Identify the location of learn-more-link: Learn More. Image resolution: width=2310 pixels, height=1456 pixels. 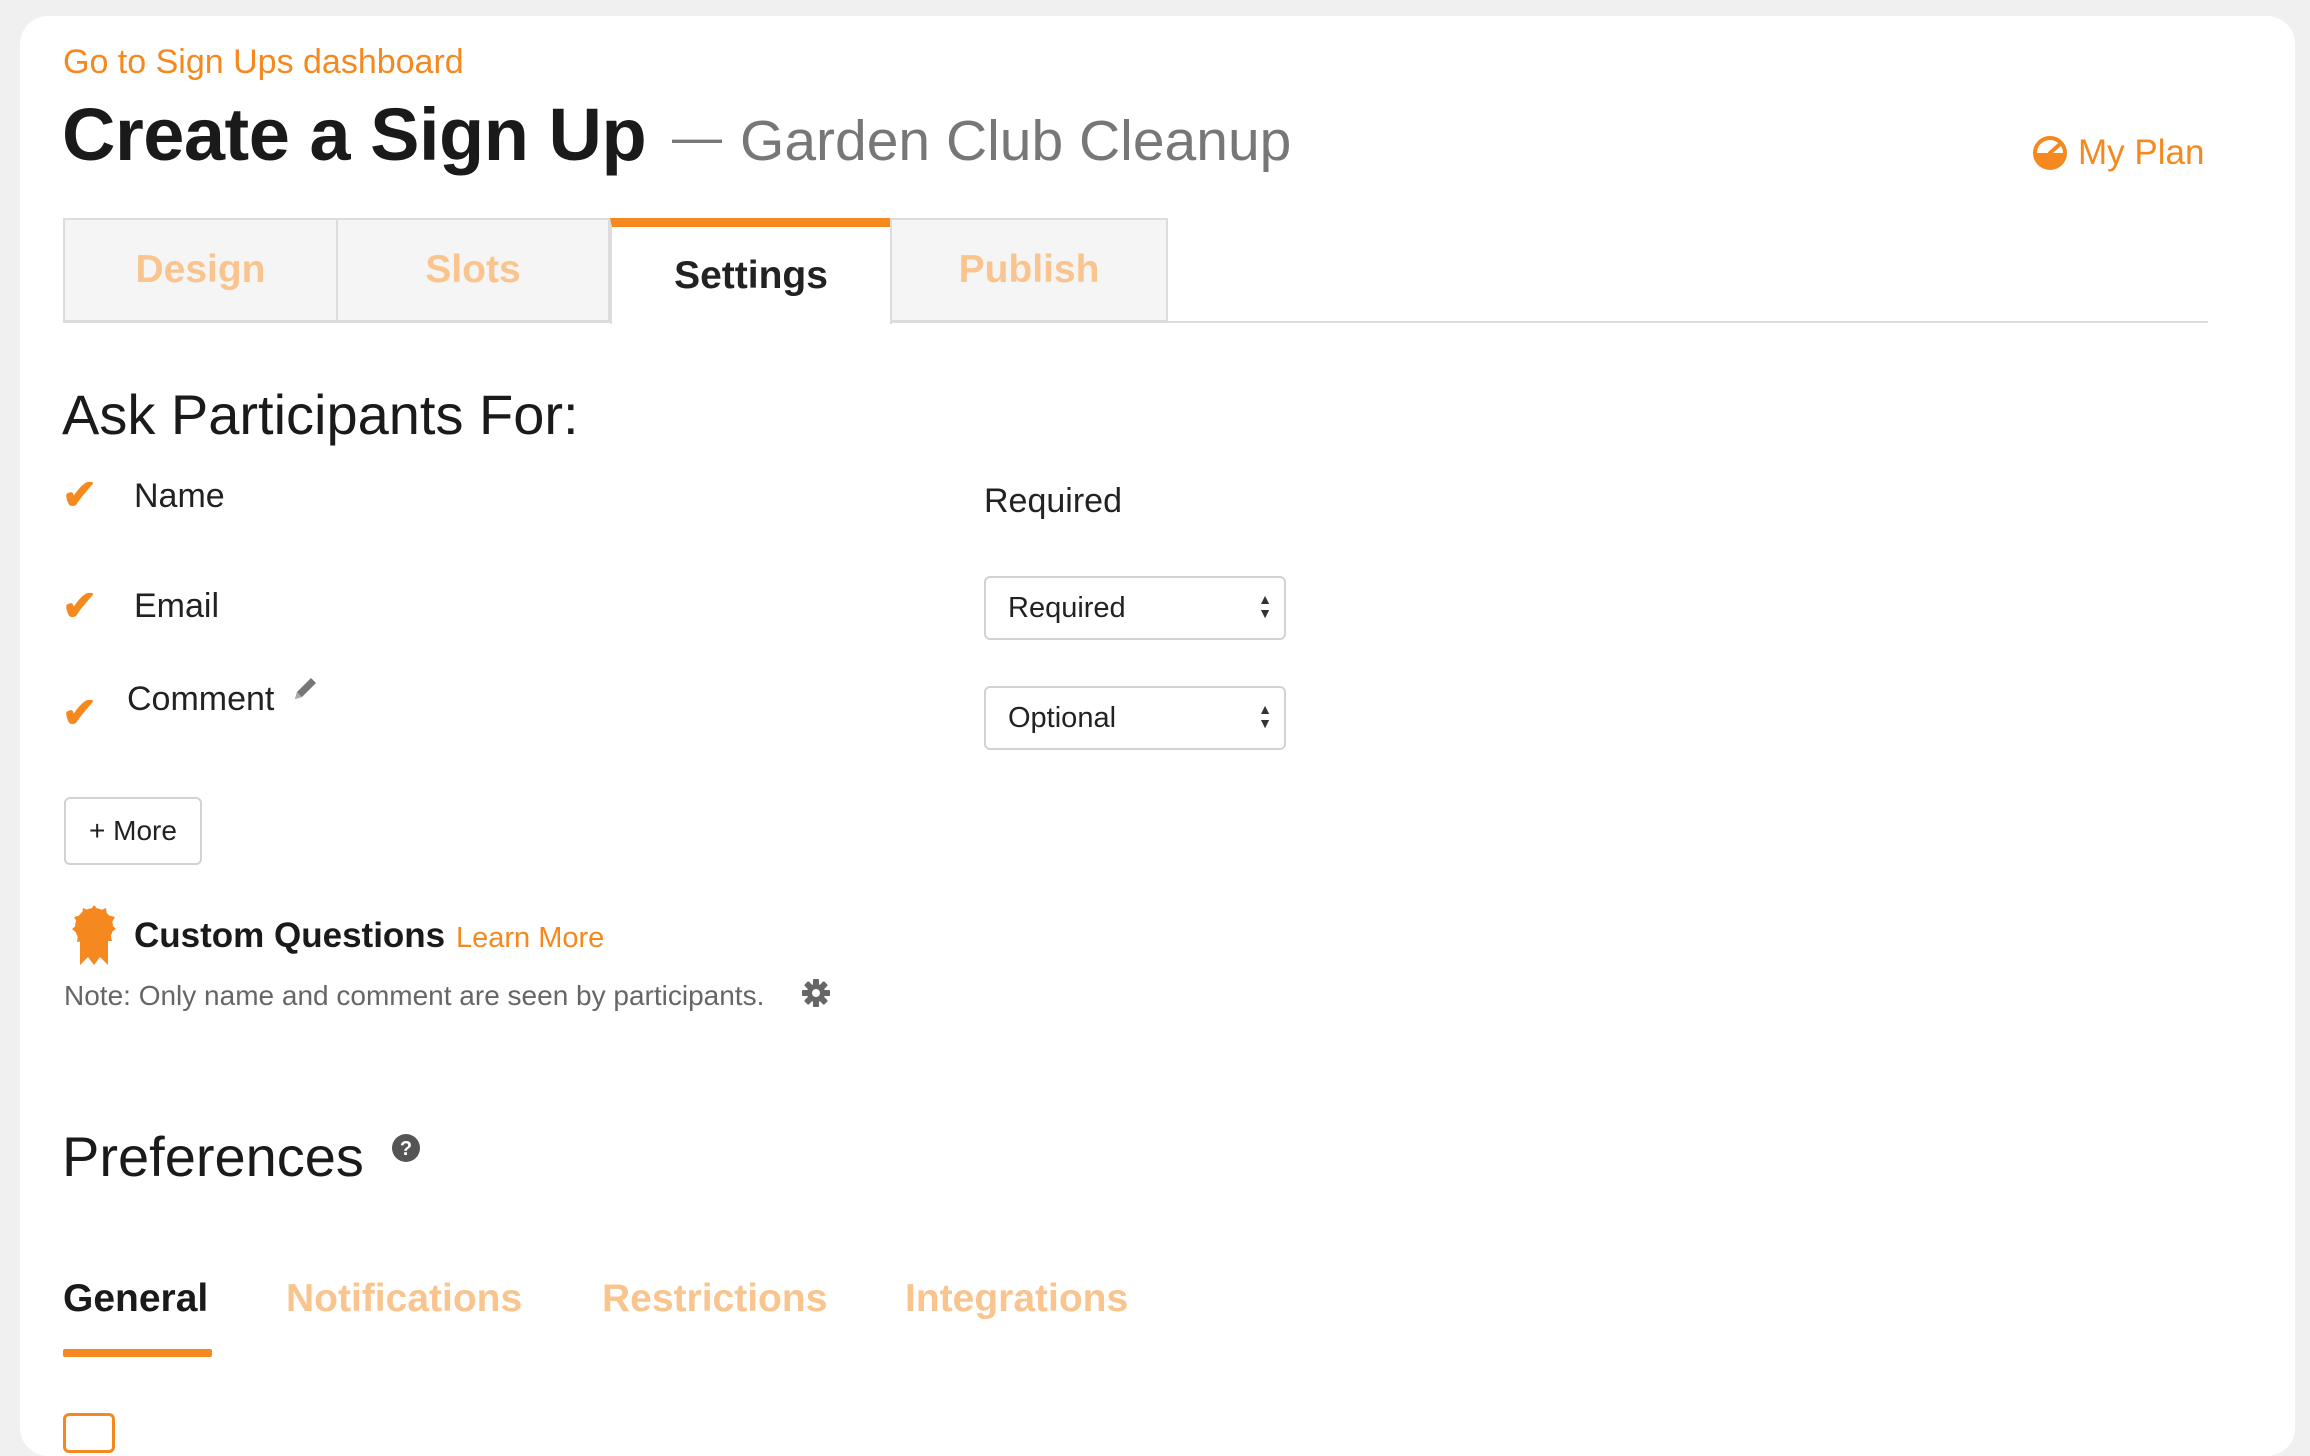
(530, 938).